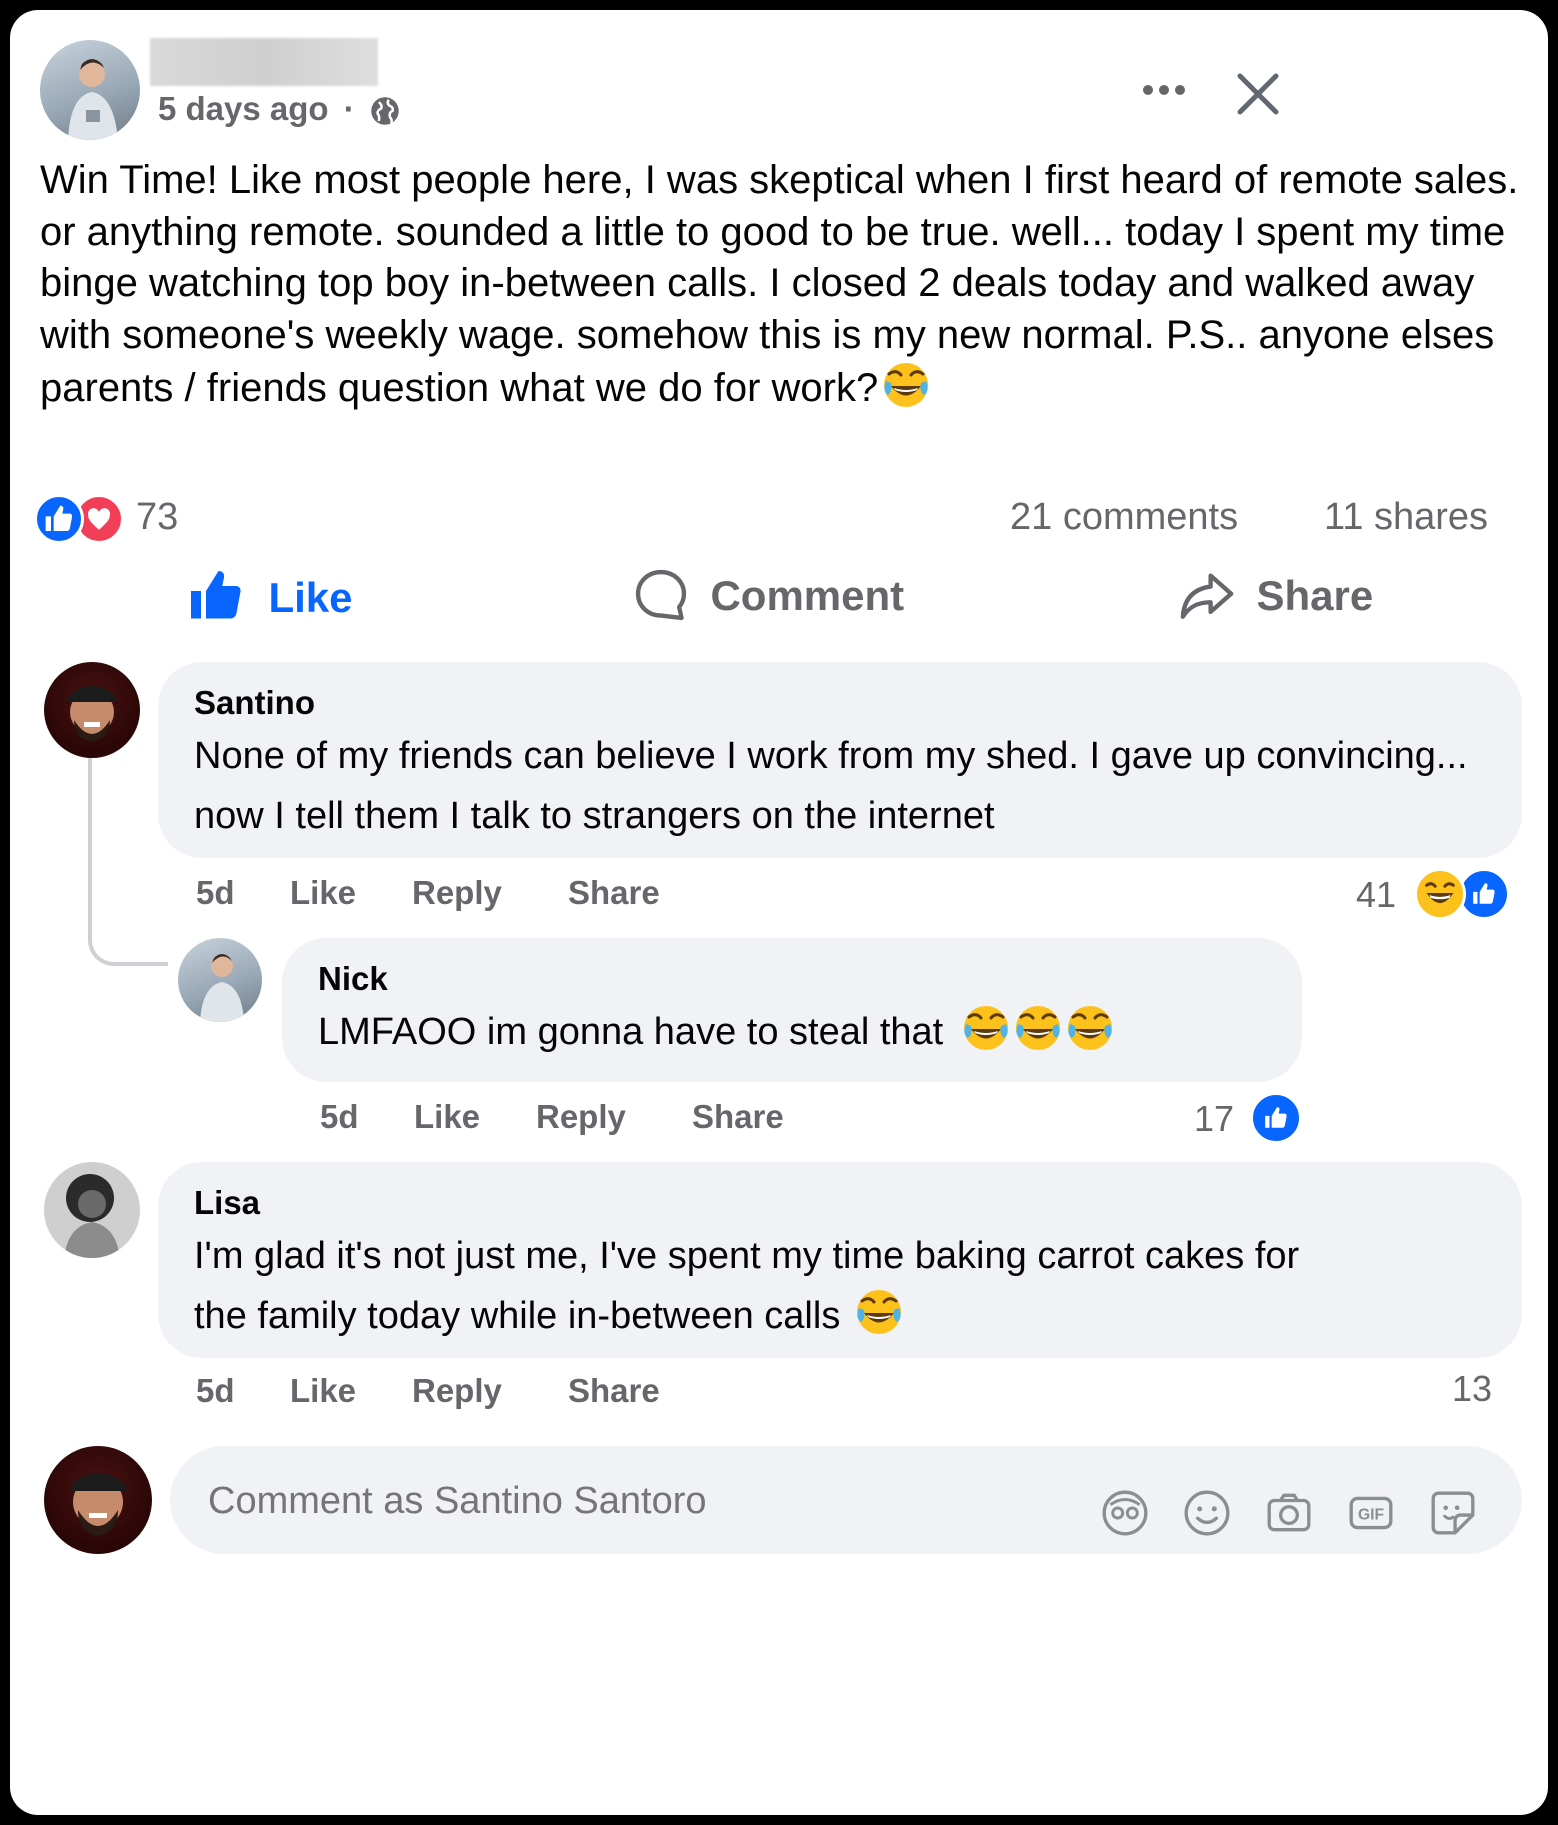 This screenshot has height=1825, width=1558. What do you see at coordinates (1207, 596) in the screenshot?
I see `share-icon` at bounding box center [1207, 596].